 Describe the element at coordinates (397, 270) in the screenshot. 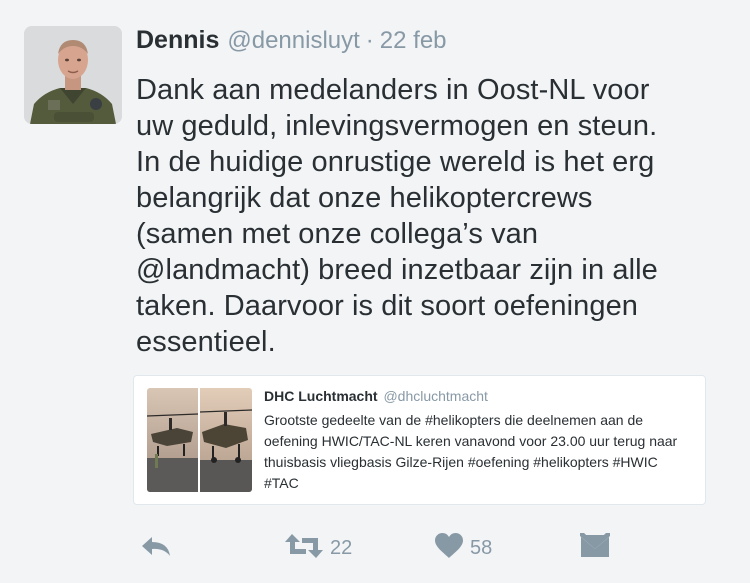

I see `tweet-text-line: @landmacht) breed inzetbaar zijn in alle` at that location.